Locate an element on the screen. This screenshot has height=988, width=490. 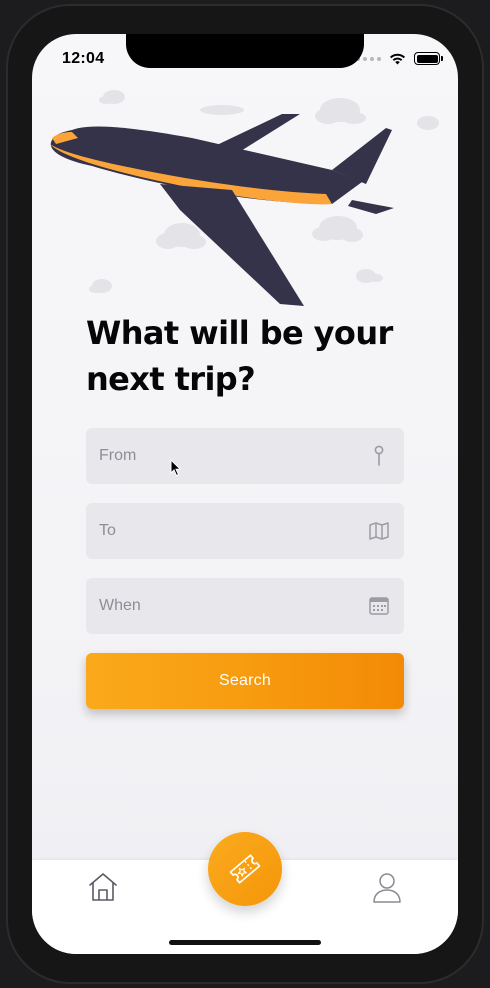
home-icon is located at coordinates (103, 887).